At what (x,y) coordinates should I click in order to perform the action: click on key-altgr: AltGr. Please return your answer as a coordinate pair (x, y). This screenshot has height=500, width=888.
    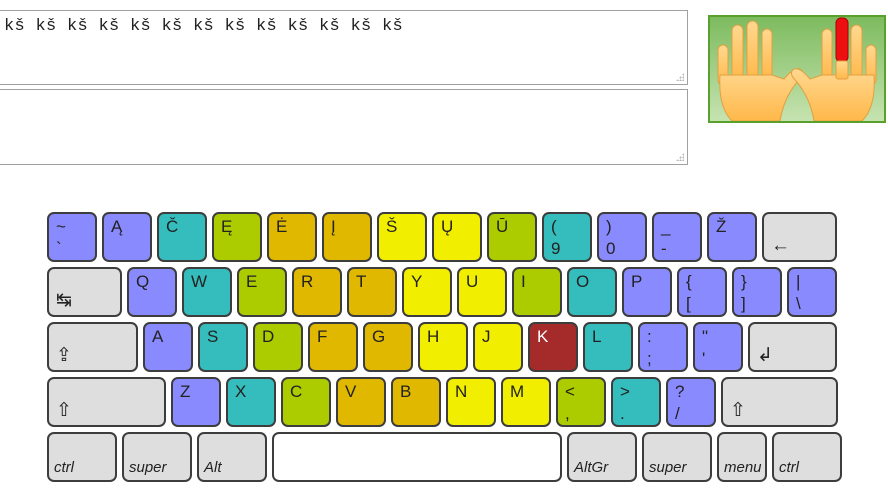
    Looking at the image, I should click on (602, 457).